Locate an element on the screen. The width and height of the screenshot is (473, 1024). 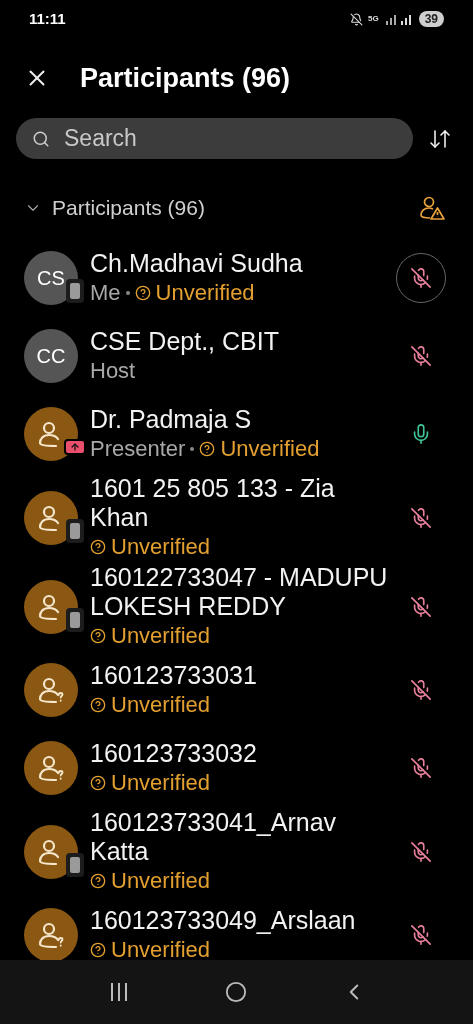
avatar: CS is located at coordinates (51, 278).